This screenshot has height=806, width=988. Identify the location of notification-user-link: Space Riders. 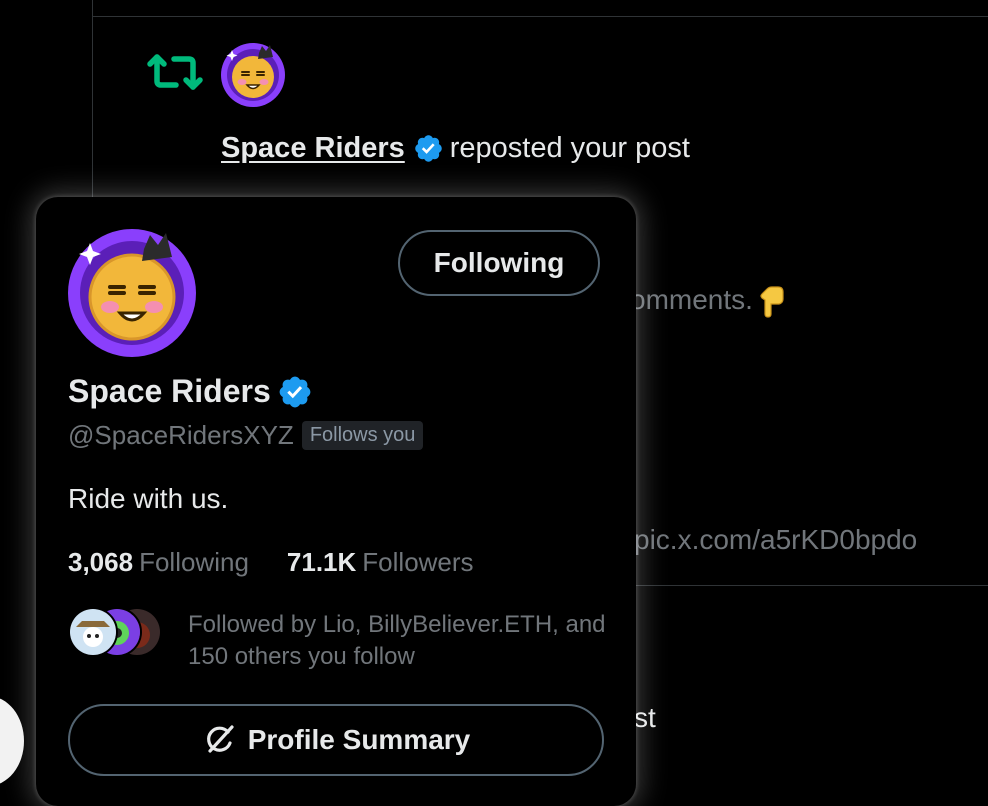
(313, 148).